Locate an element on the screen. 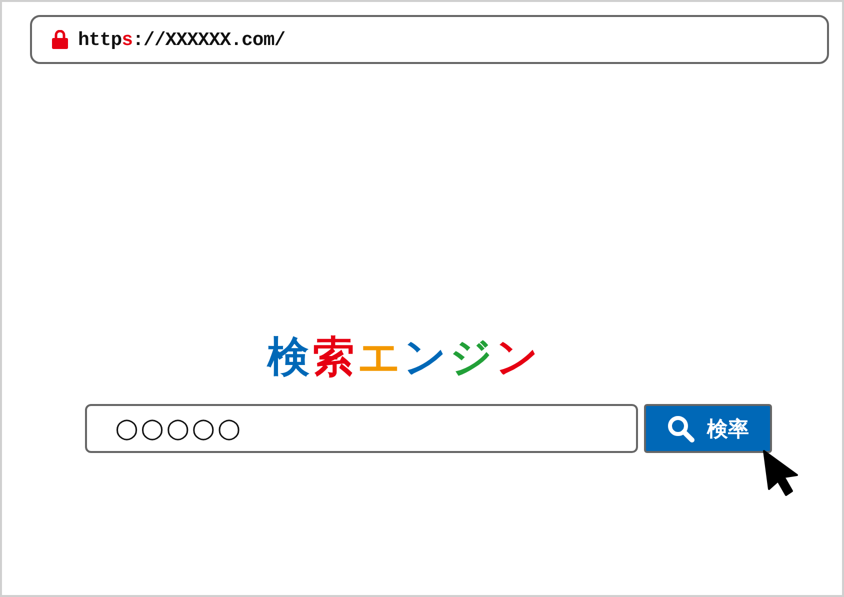  pointer-cursor-icon is located at coordinates (781, 473).